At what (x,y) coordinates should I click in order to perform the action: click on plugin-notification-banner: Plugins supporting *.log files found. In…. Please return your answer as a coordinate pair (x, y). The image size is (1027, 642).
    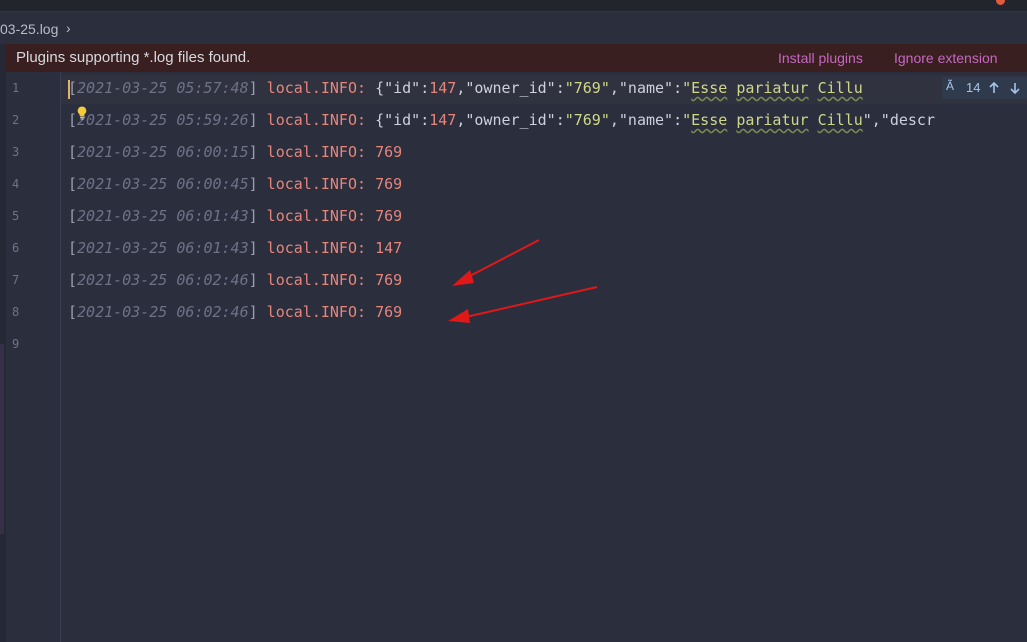
    Looking at the image, I should click on (516, 58).